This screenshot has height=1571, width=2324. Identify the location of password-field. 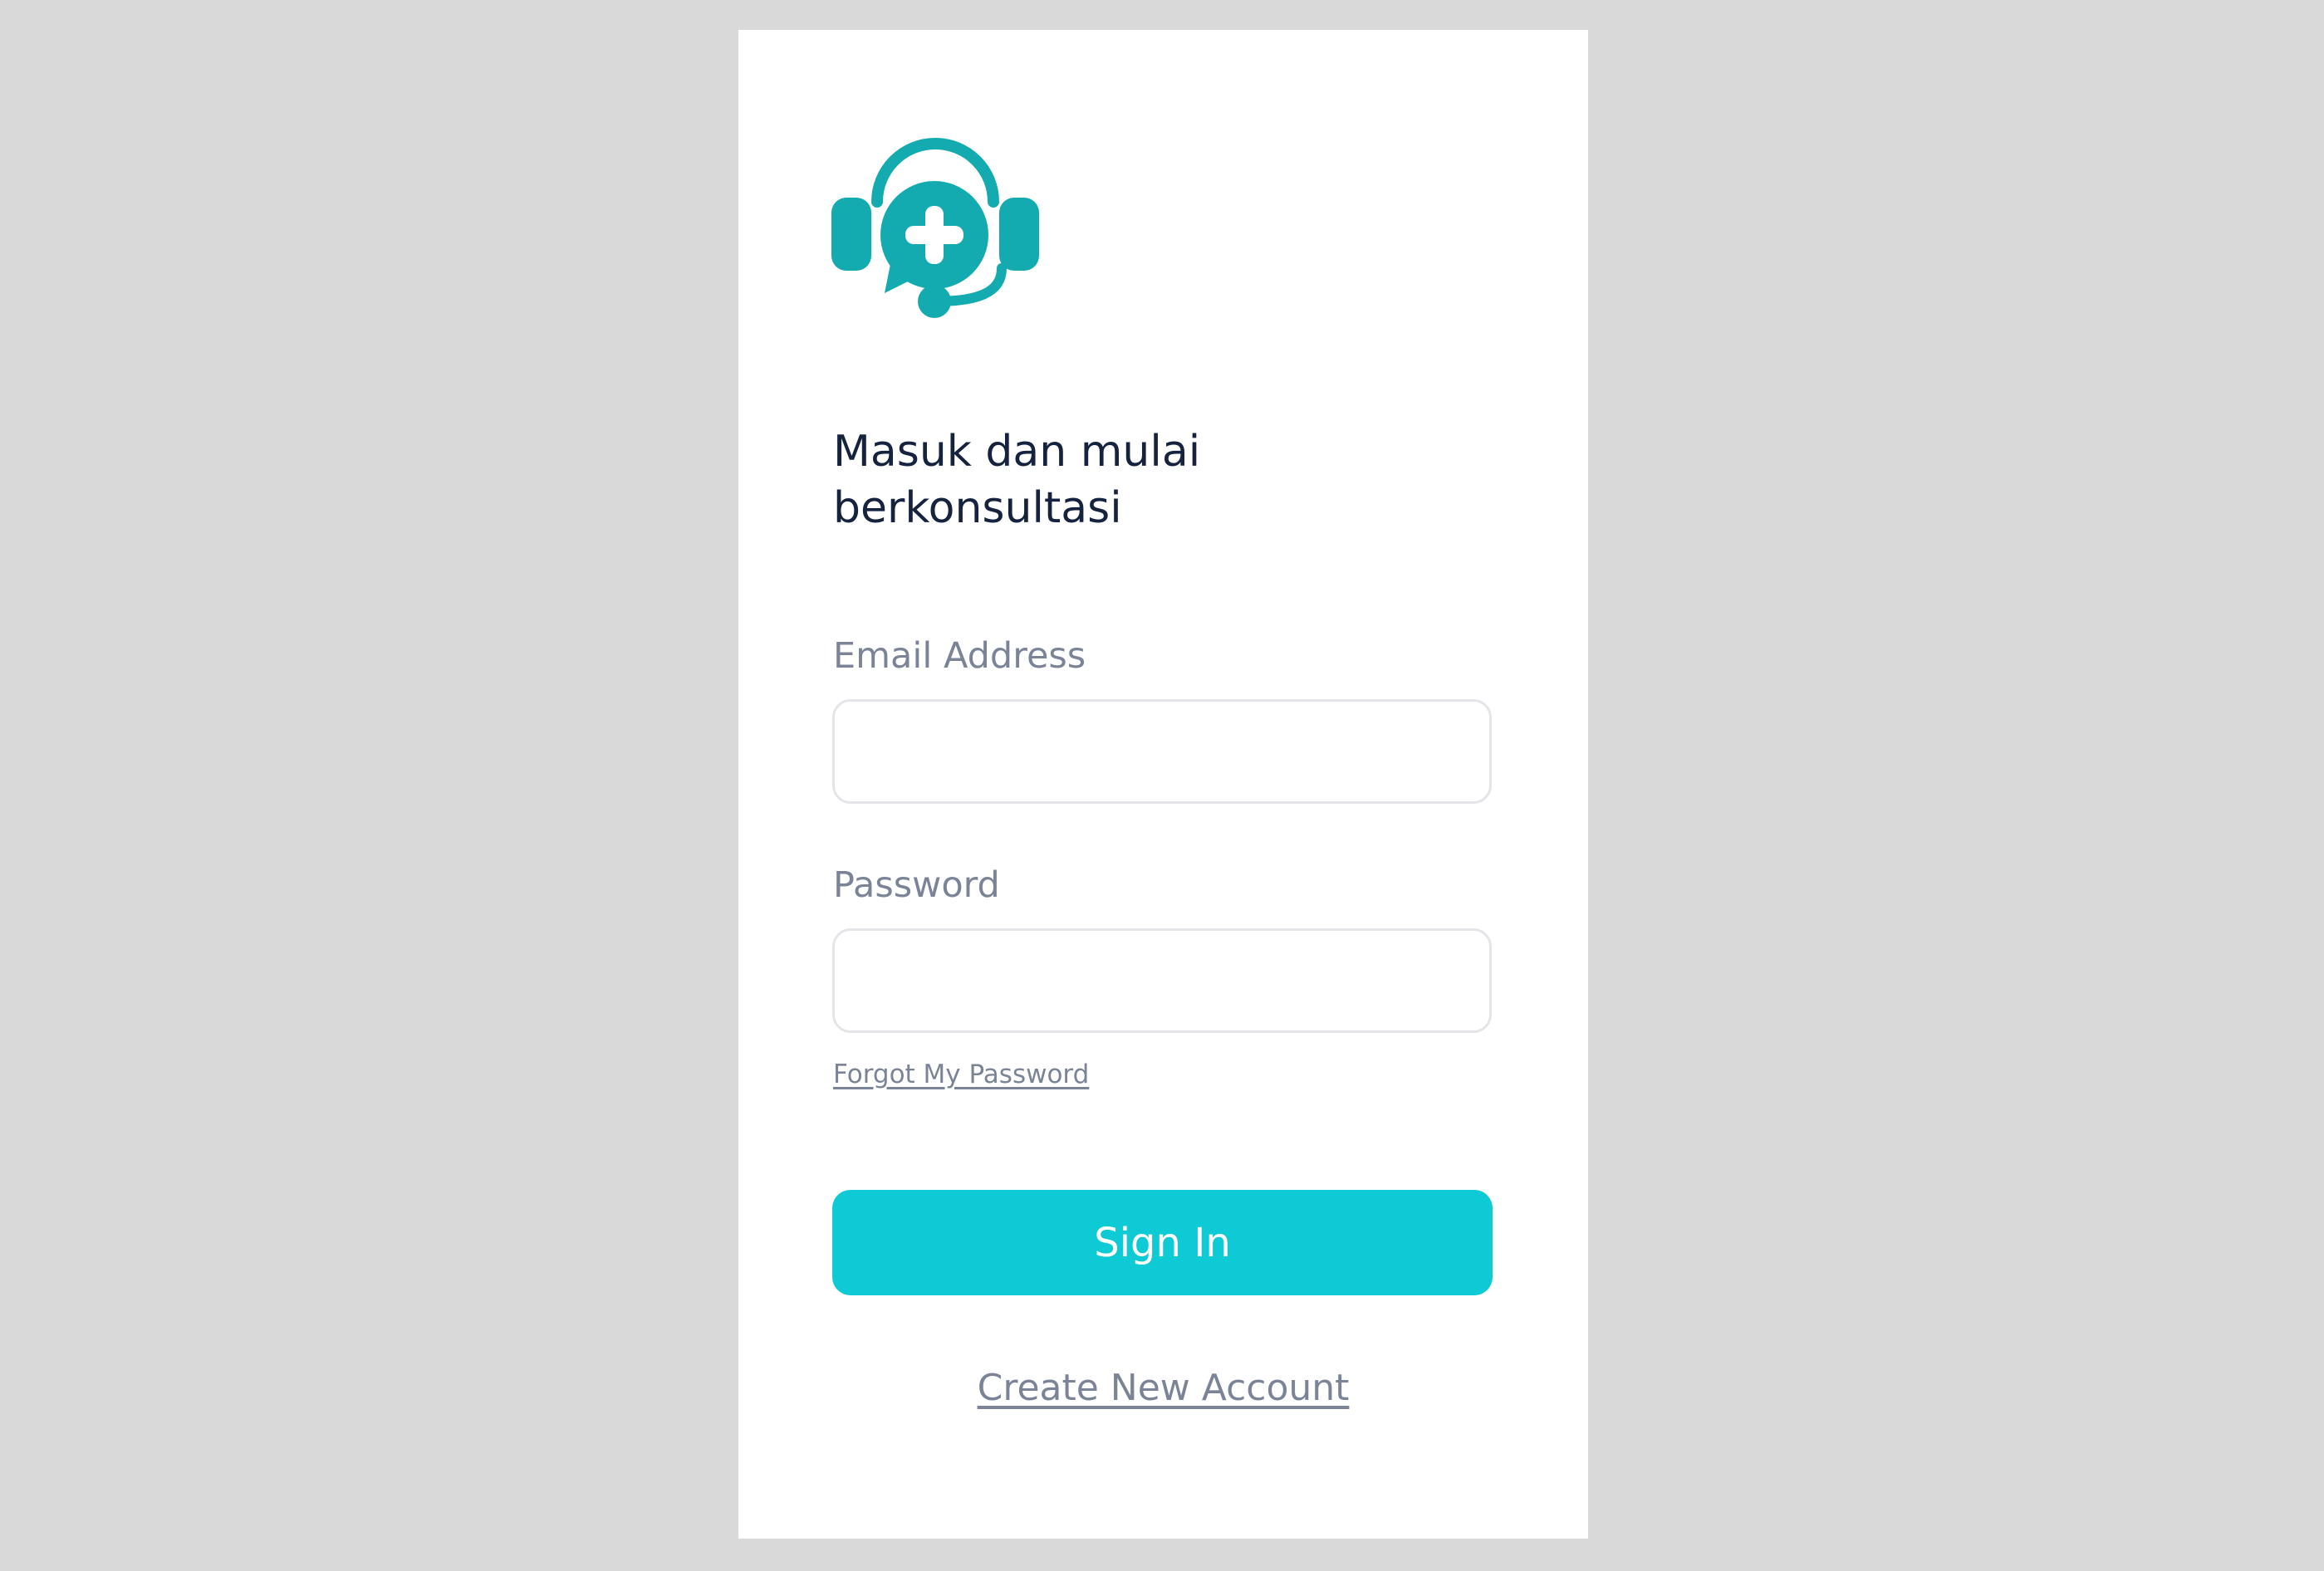
(1162, 981).